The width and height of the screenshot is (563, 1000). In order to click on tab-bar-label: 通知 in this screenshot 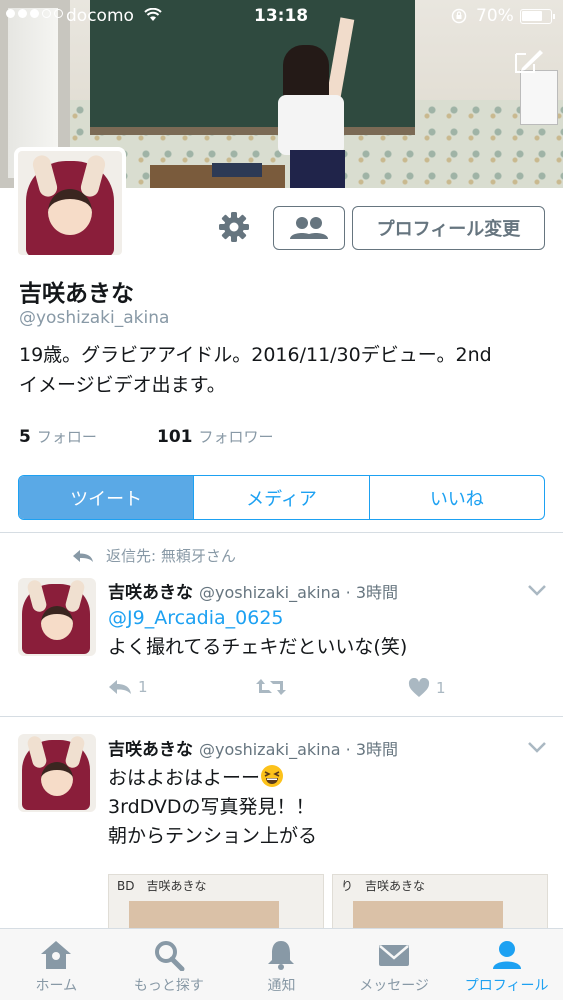, I will do `click(281, 986)`.